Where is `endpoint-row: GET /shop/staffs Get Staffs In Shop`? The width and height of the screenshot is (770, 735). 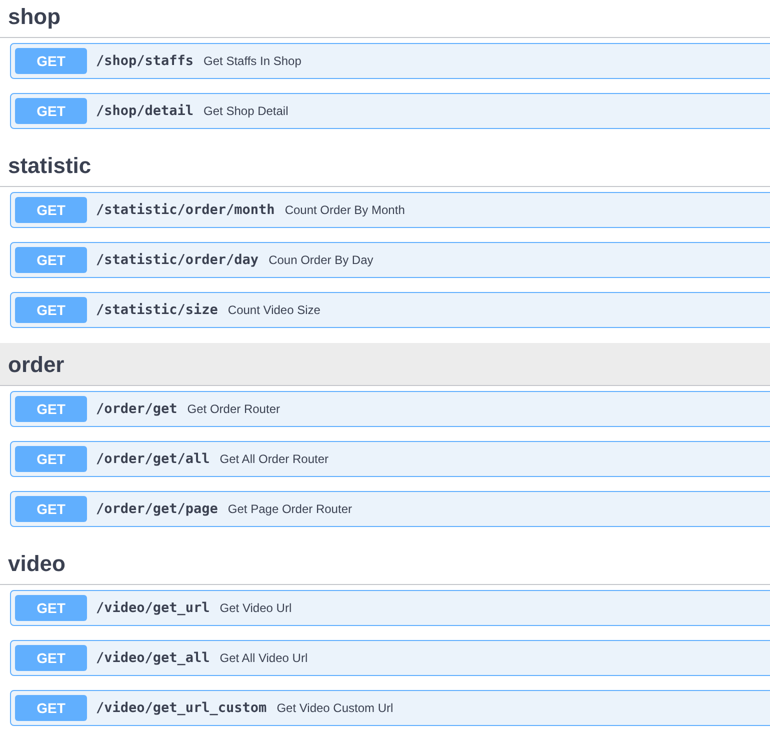
endpoint-row: GET /shop/staffs Get Staffs In Shop is located at coordinates (390, 61).